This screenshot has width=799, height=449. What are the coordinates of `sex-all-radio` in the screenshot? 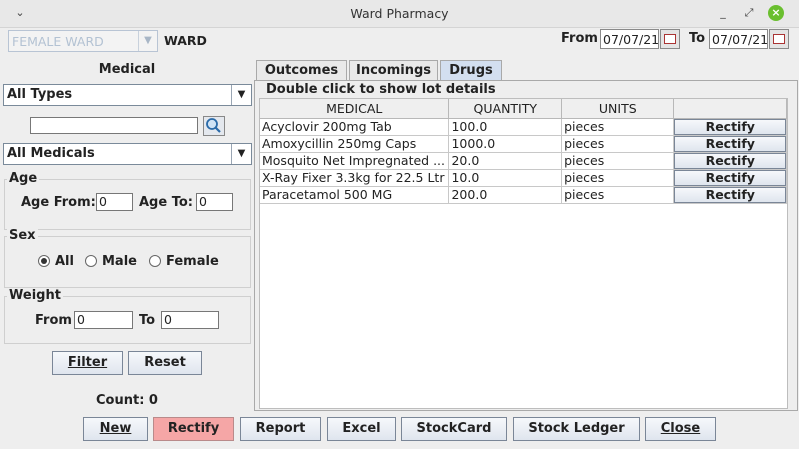 It's located at (44, 261).